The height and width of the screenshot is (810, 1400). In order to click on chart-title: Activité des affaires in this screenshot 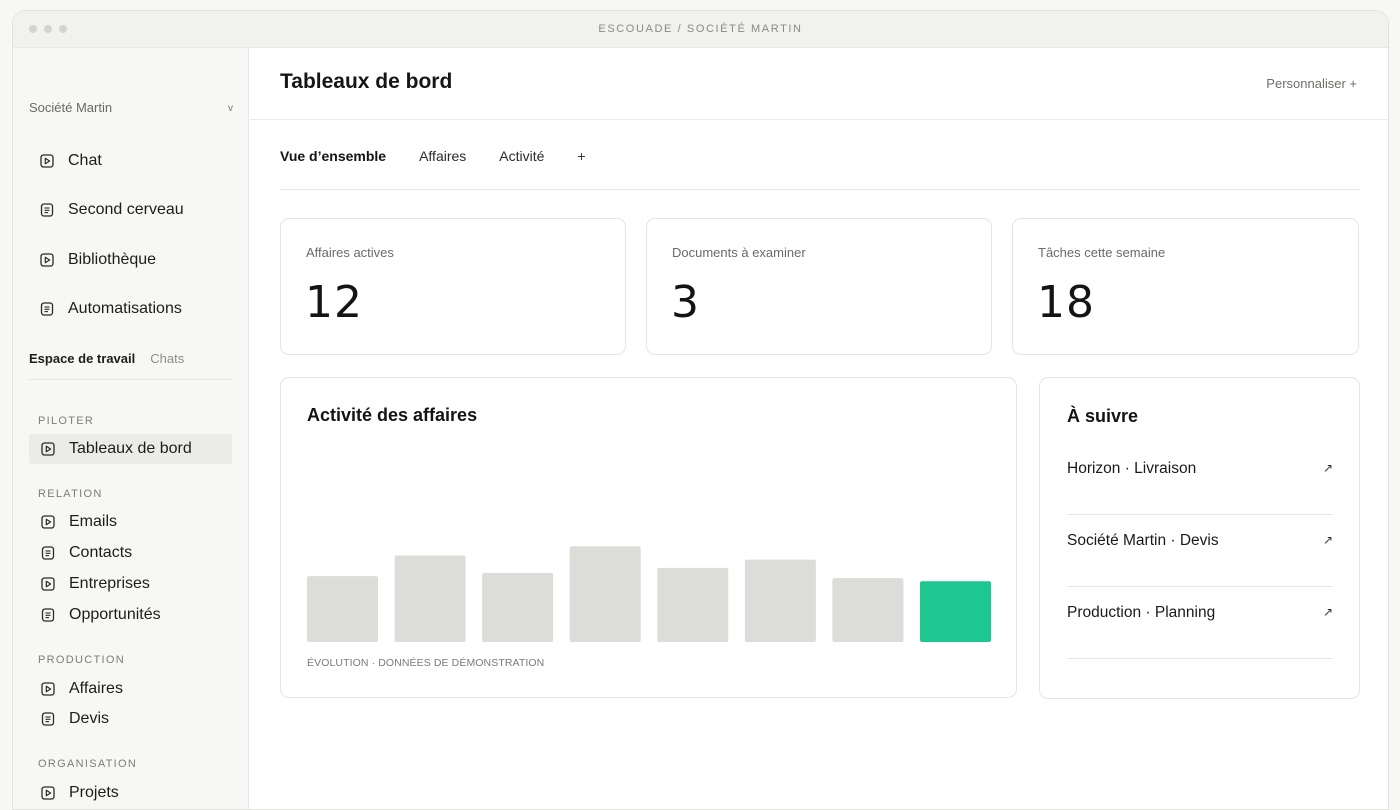, I will do `click(392, 415)`.